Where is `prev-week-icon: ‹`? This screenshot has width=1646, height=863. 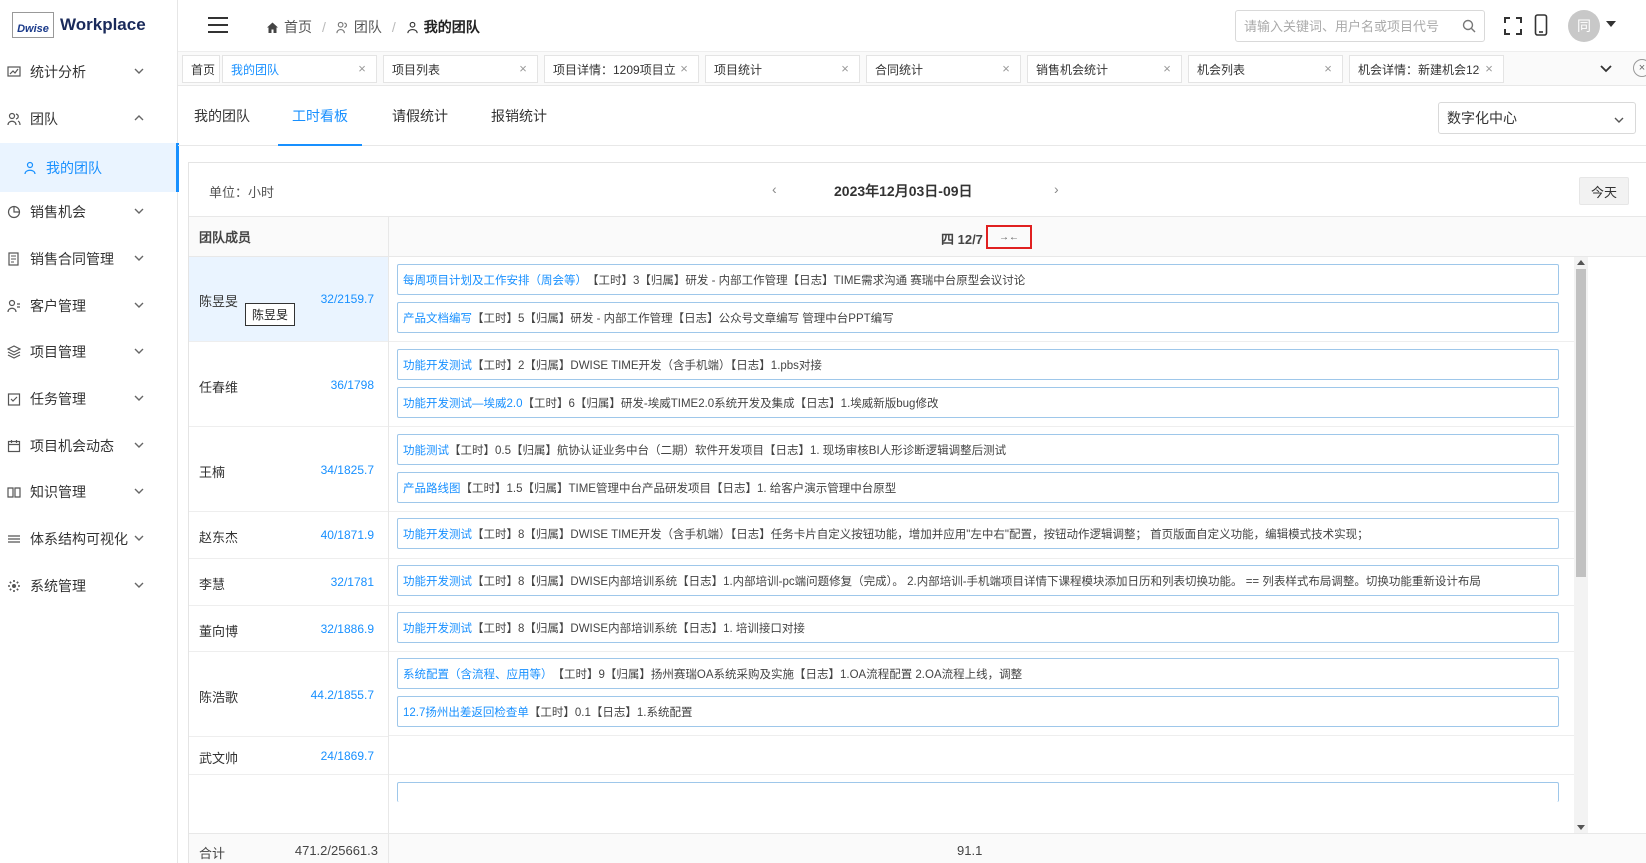
prev-week-icon: ‹ is located at coordinates (774, 189).